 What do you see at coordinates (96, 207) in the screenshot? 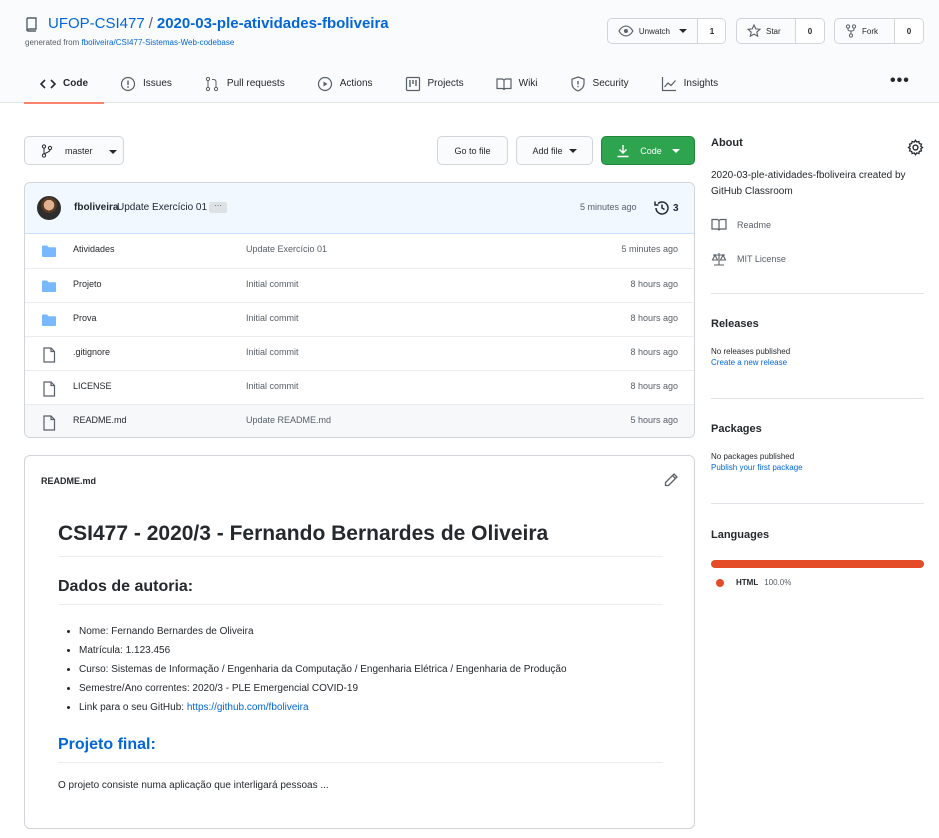
I see `commit-author-link: fboliveira` at bounding box center [96, 207].